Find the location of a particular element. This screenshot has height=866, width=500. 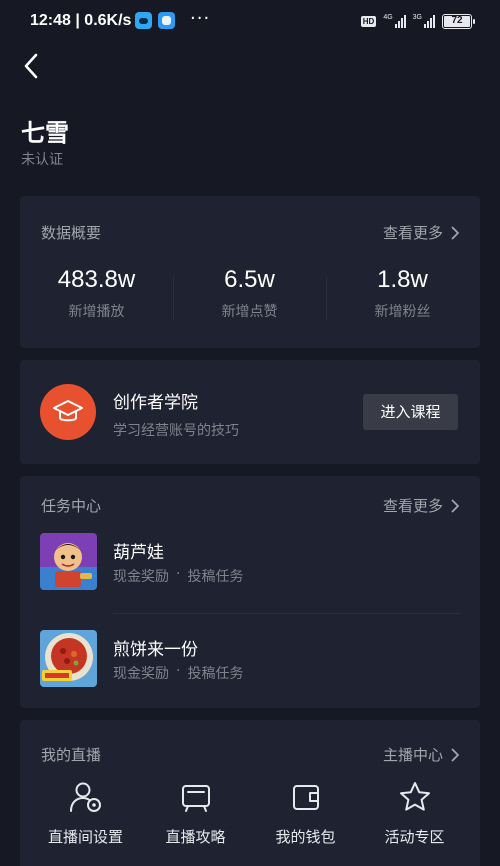

task-item: 葫芦娃 现金奖励 · 投稿任务 is located at coordinates (250, 559).